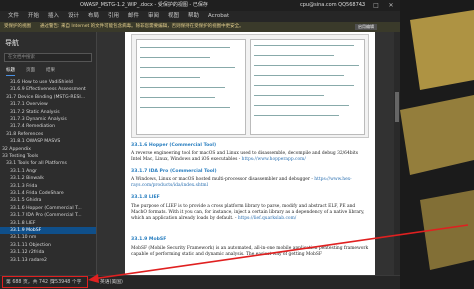 This screenshot has height=289, width=474. I want to click on language-indicator: 英语(美国), so click(111, 282).